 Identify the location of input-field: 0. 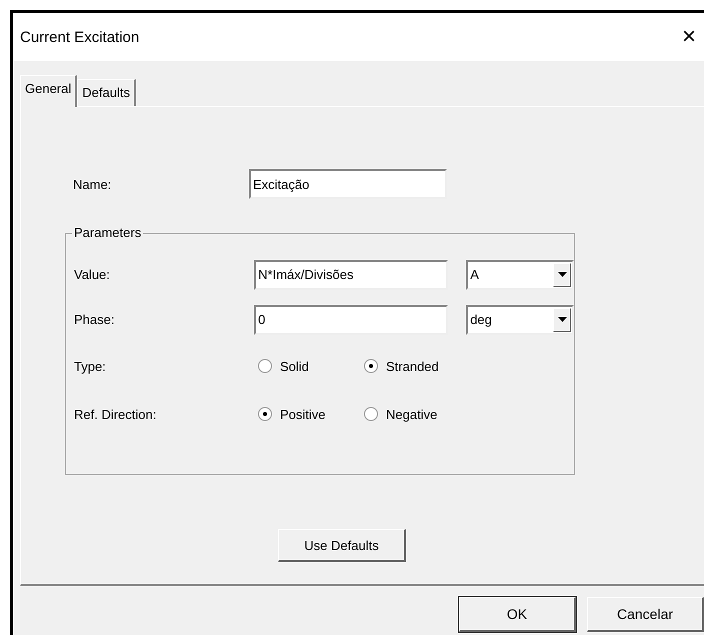
(351, 319).